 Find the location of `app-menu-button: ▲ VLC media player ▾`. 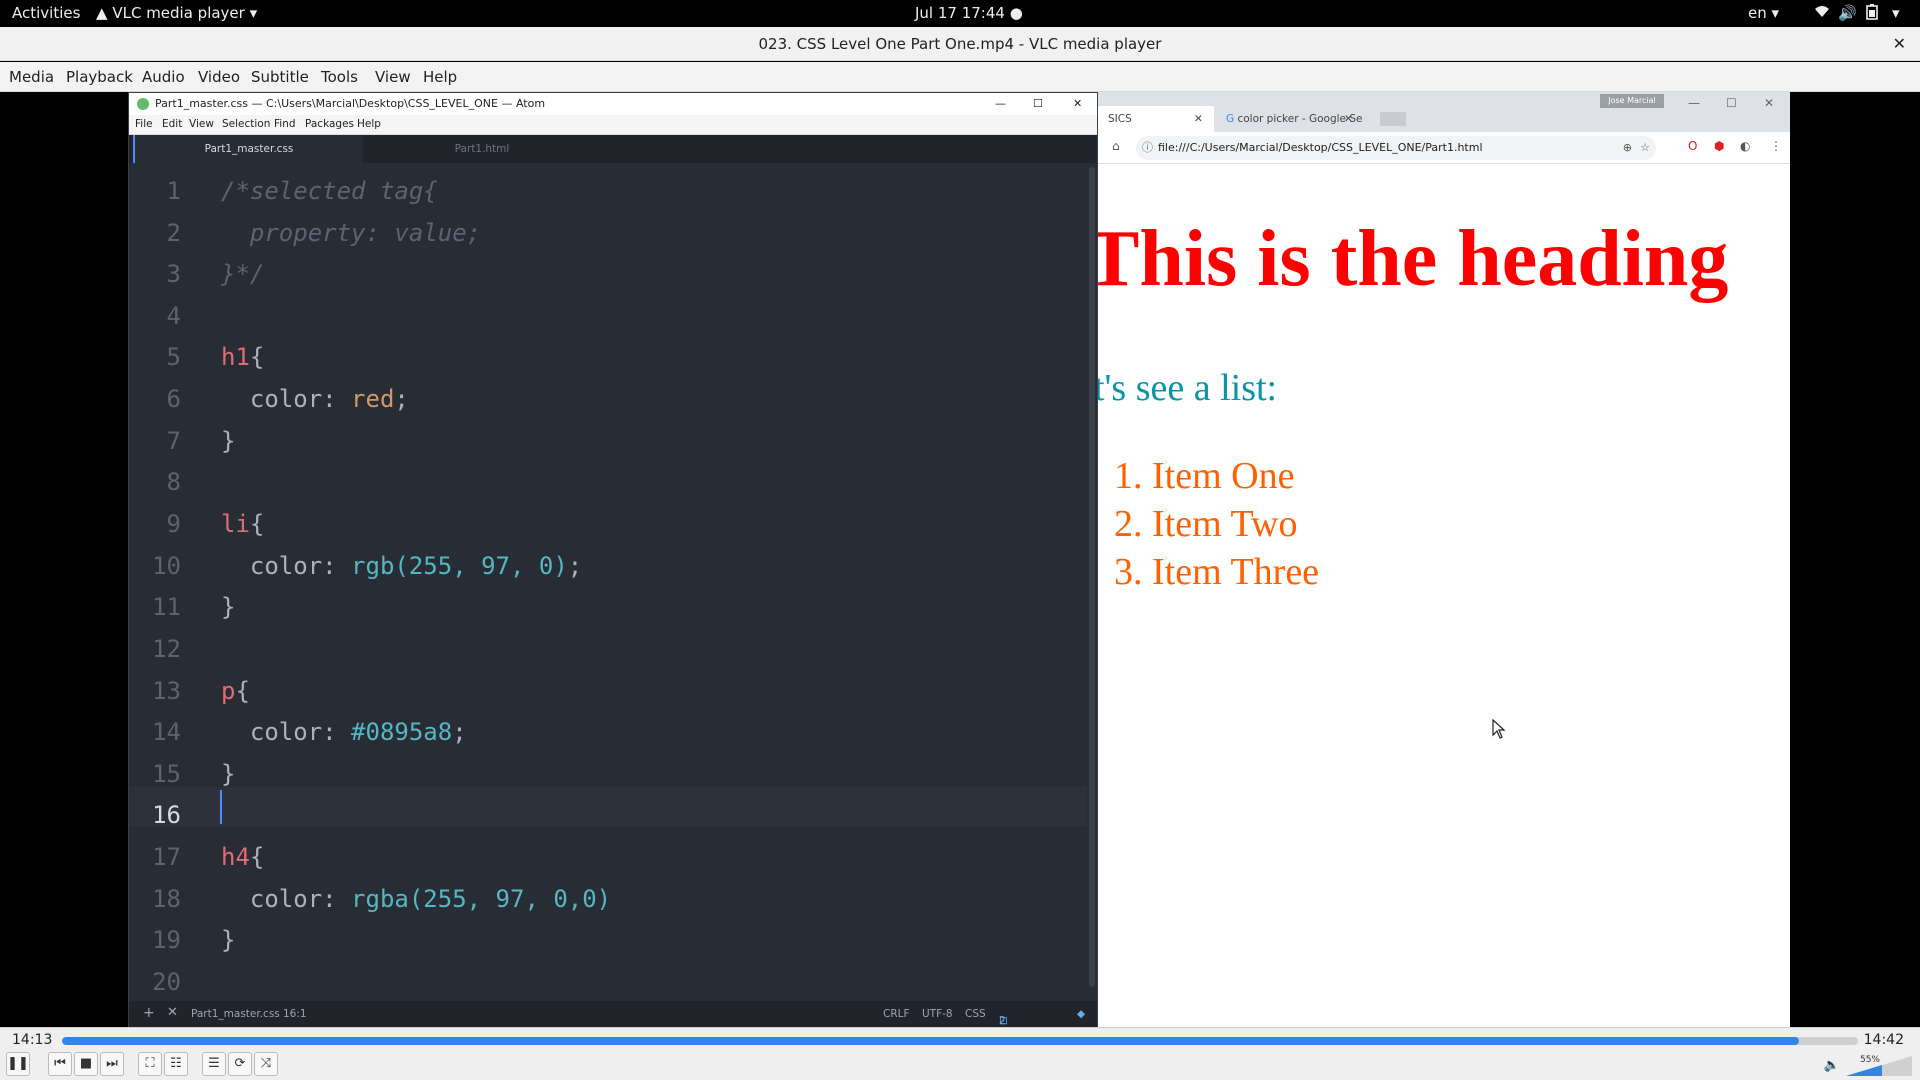

app-menu-button: ▲ VLC media player ▾ is located at coordinates (176, 13).